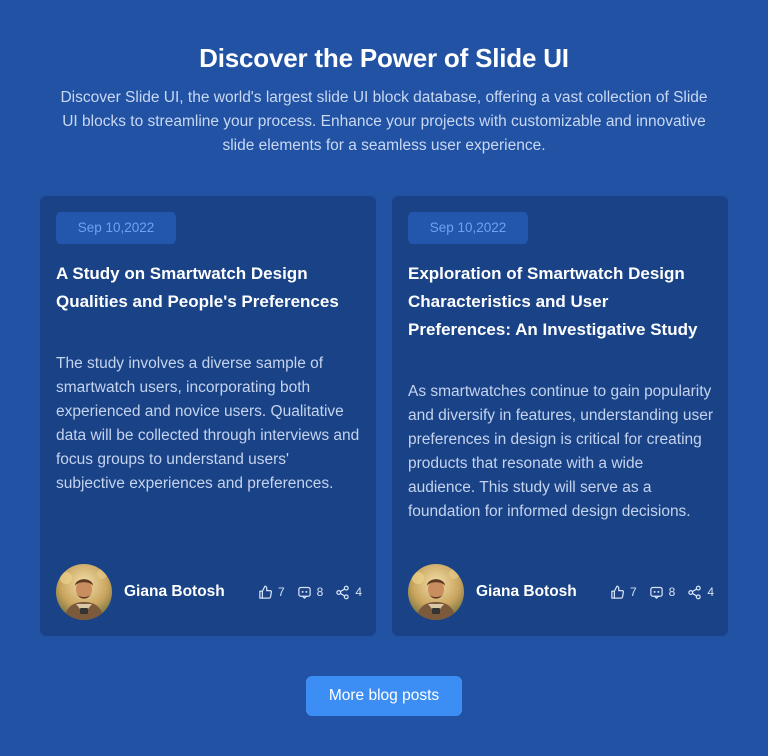  What do you see at coordinates (384, 696) in the screenshot?
I see `more-blog-posts-button: More blog posts` at bounding box center [384, 696].